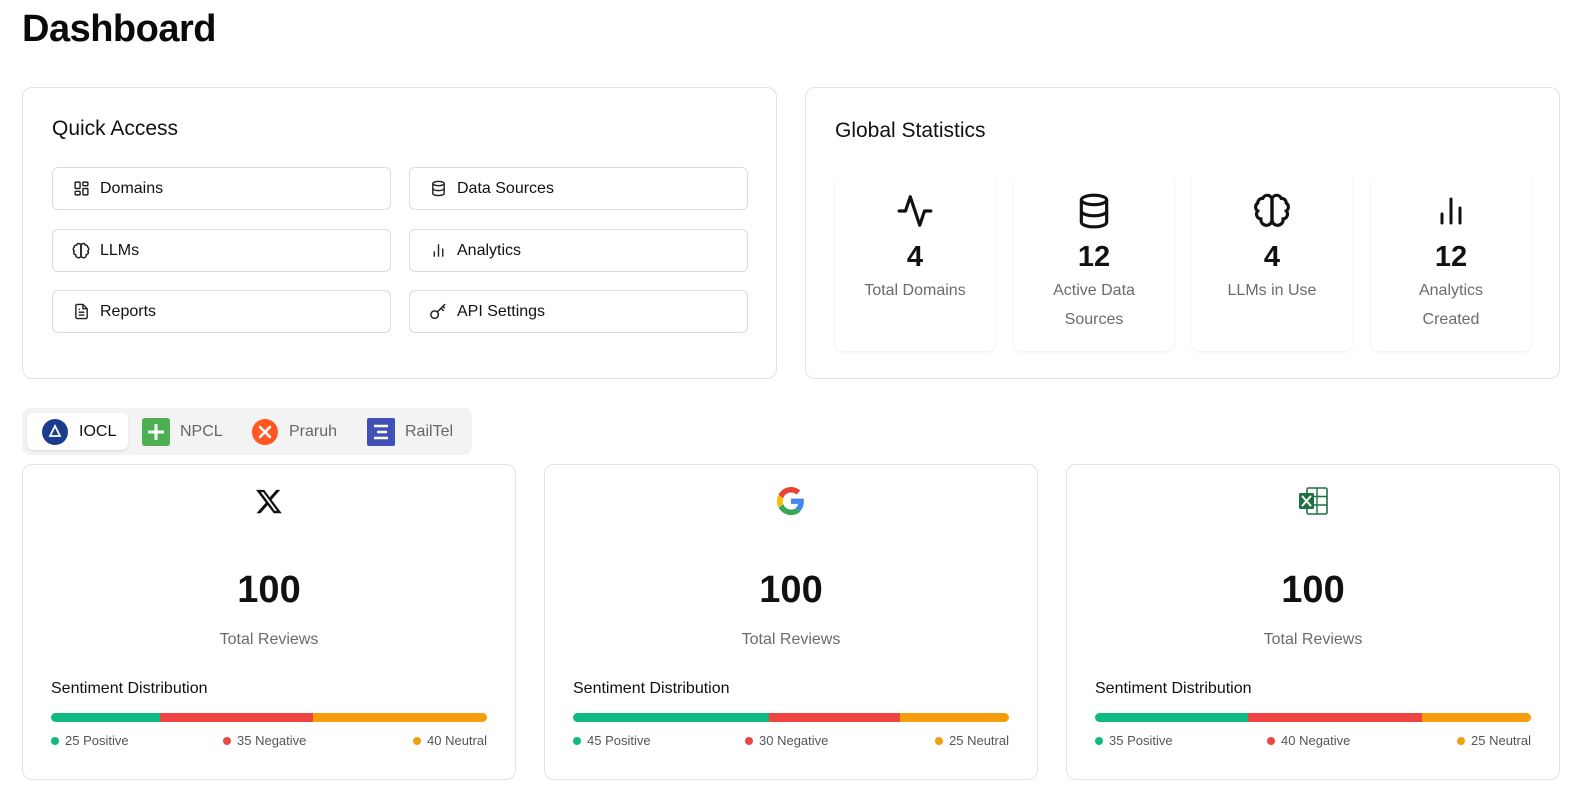 The height and width of the screenshot is (790, 1584). Describe the element at coordinates (489, 250) in the screenshot. I see `analytics-button-label: Analytics` at that location.